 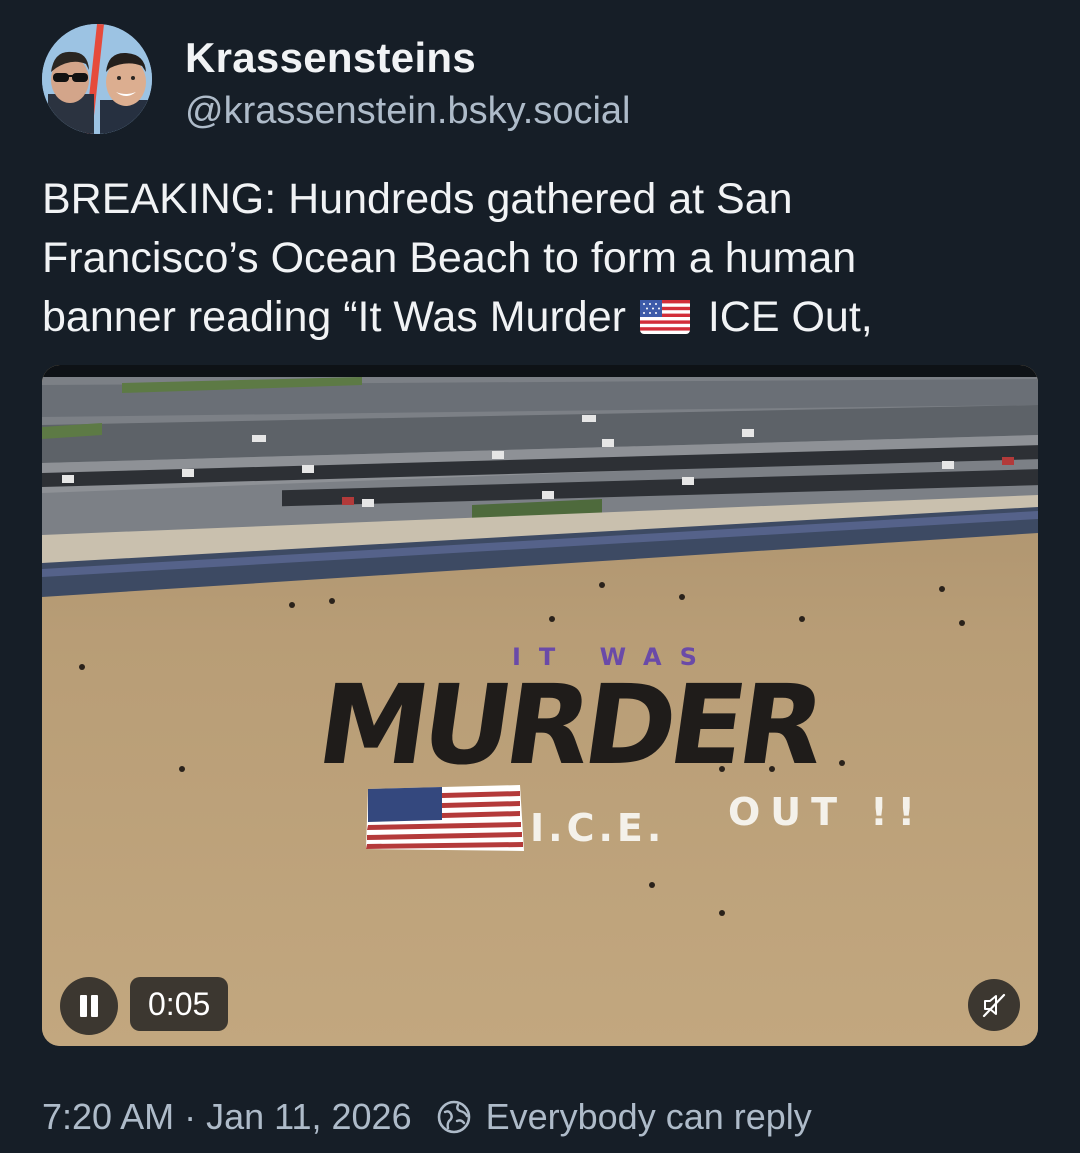 What do you see at coordinates (334, 317) in the screenshot?
I see `post-text-fragment: banner reading “It Was Murder` at bounding box center [334, 317].